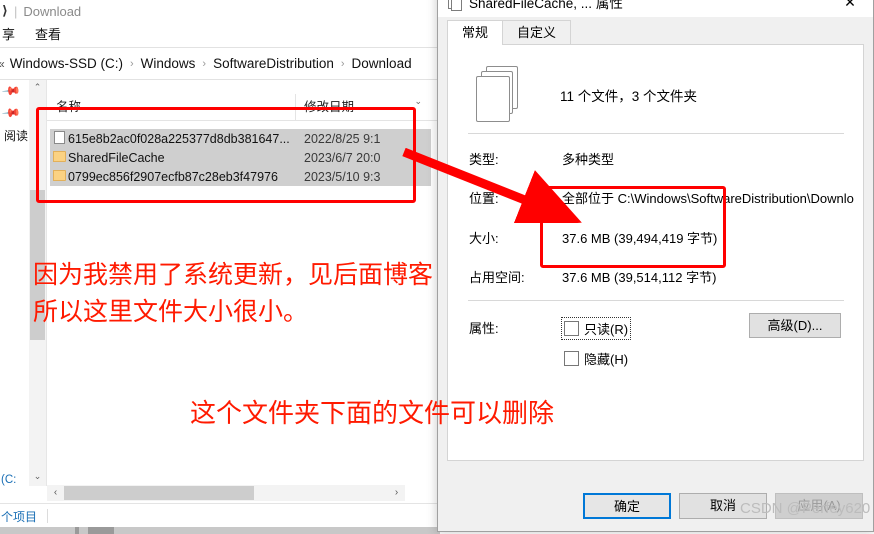  What do you see at coordinates (12, 34) in the screenshot?
I see `tab-share: 享` at bounding box center [12, 34].